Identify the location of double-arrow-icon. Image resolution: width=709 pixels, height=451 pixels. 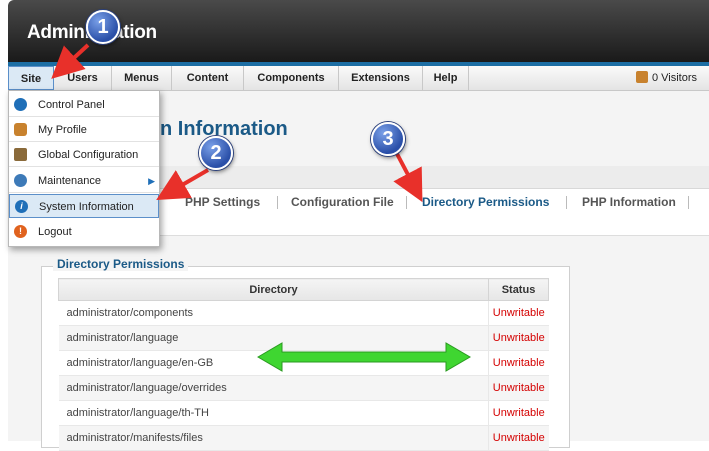
(364, 357).